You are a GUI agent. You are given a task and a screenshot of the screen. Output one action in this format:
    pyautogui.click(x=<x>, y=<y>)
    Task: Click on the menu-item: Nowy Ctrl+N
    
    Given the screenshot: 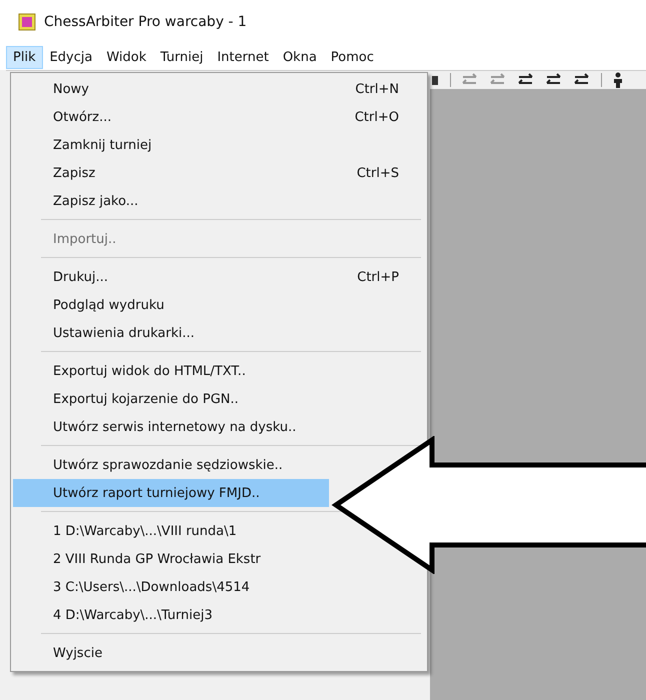 What is the action you would take?
    pyautogui.click(x=219, y=89)
    